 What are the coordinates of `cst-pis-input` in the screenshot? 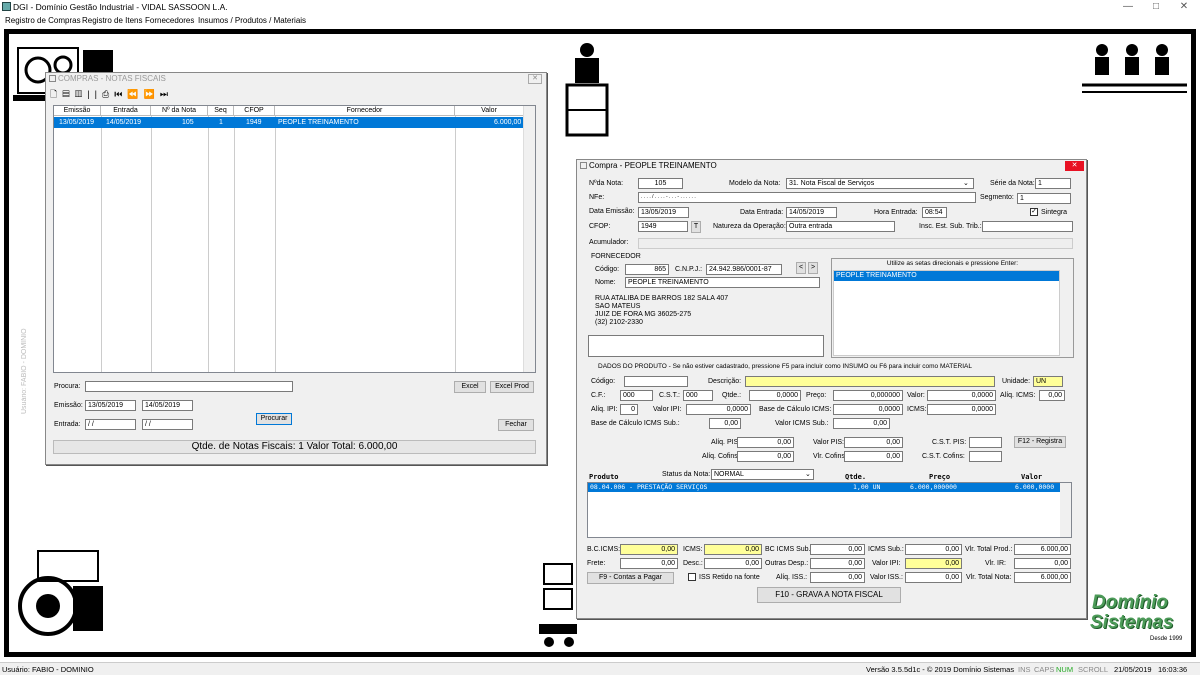 It's located at (985, 442).